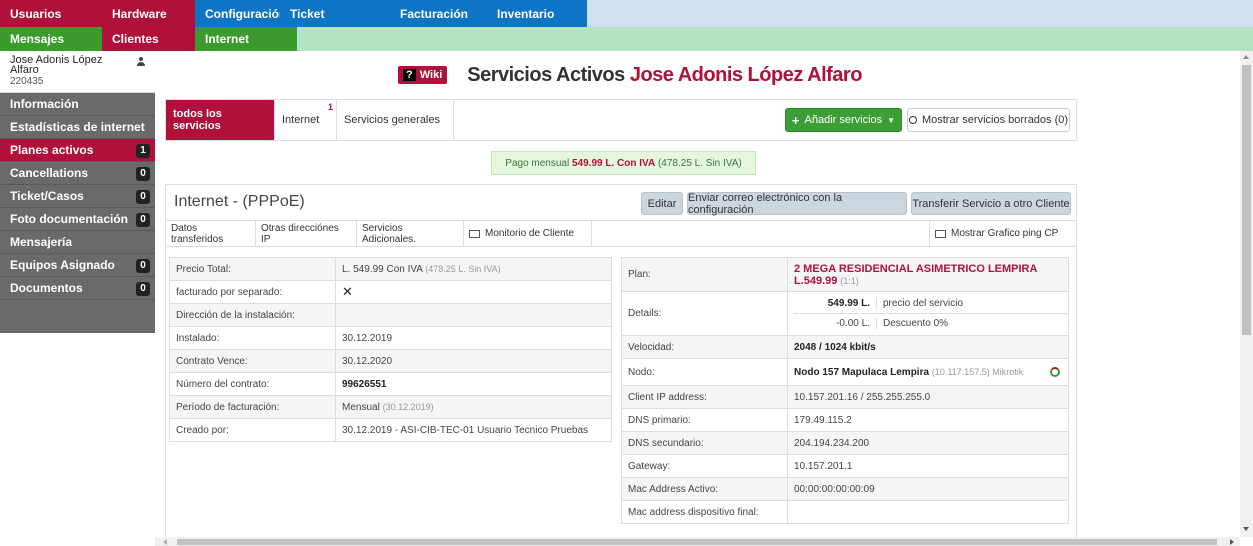 The image size is (1253, 546). I want to click on table-row: DNS secundario: 204.194.234.200, so click(845, 443).